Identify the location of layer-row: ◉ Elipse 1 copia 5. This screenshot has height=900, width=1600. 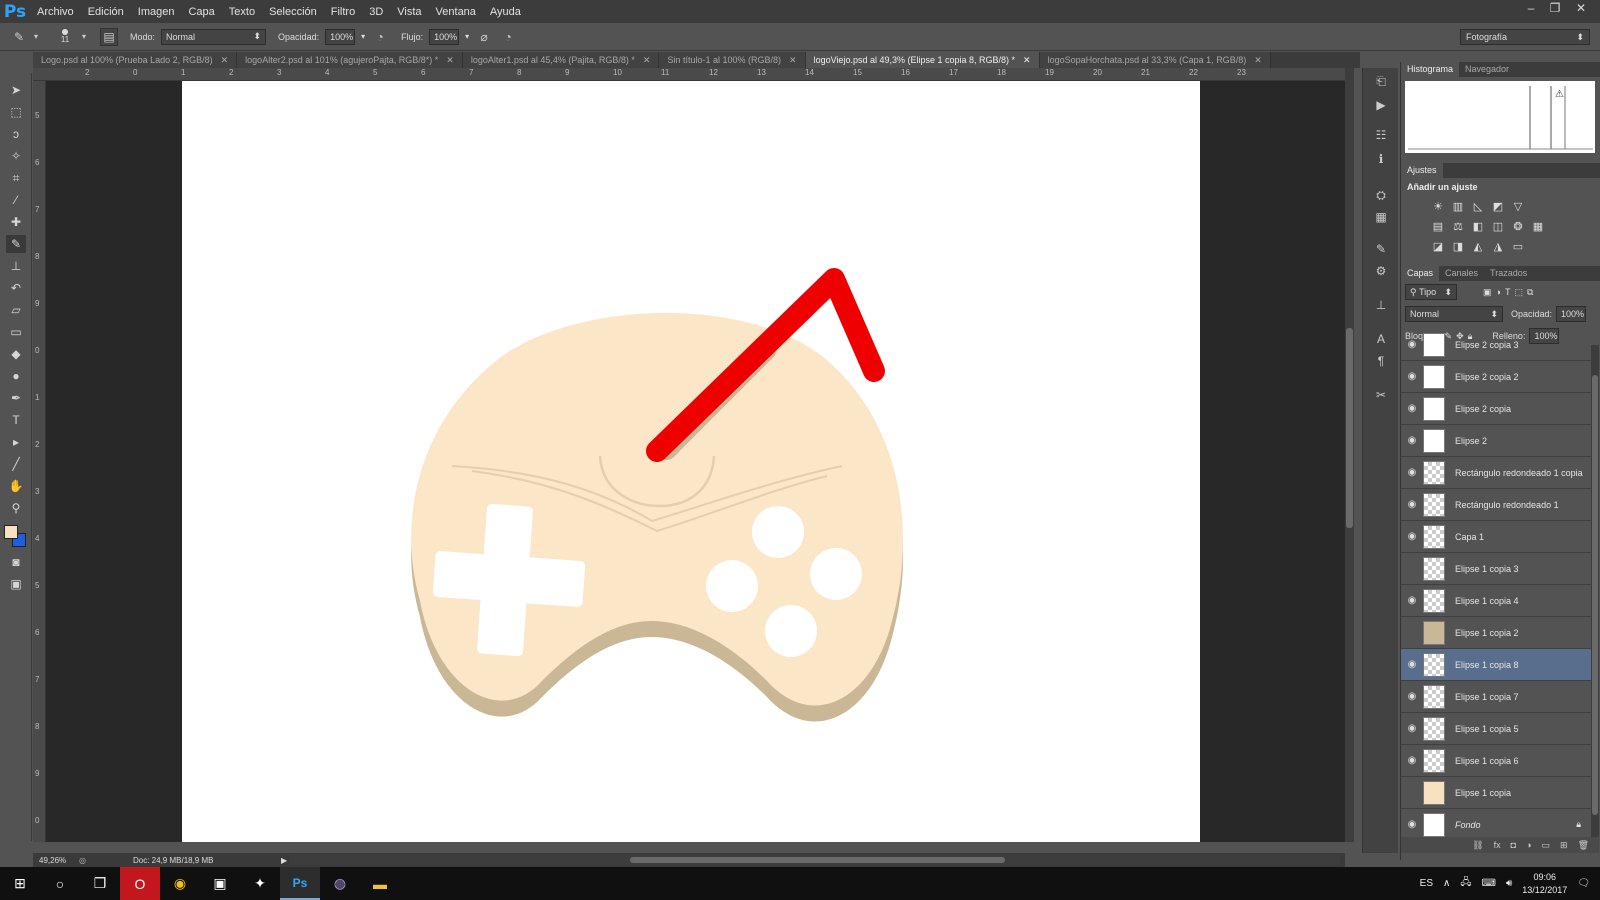
(1496, 729).